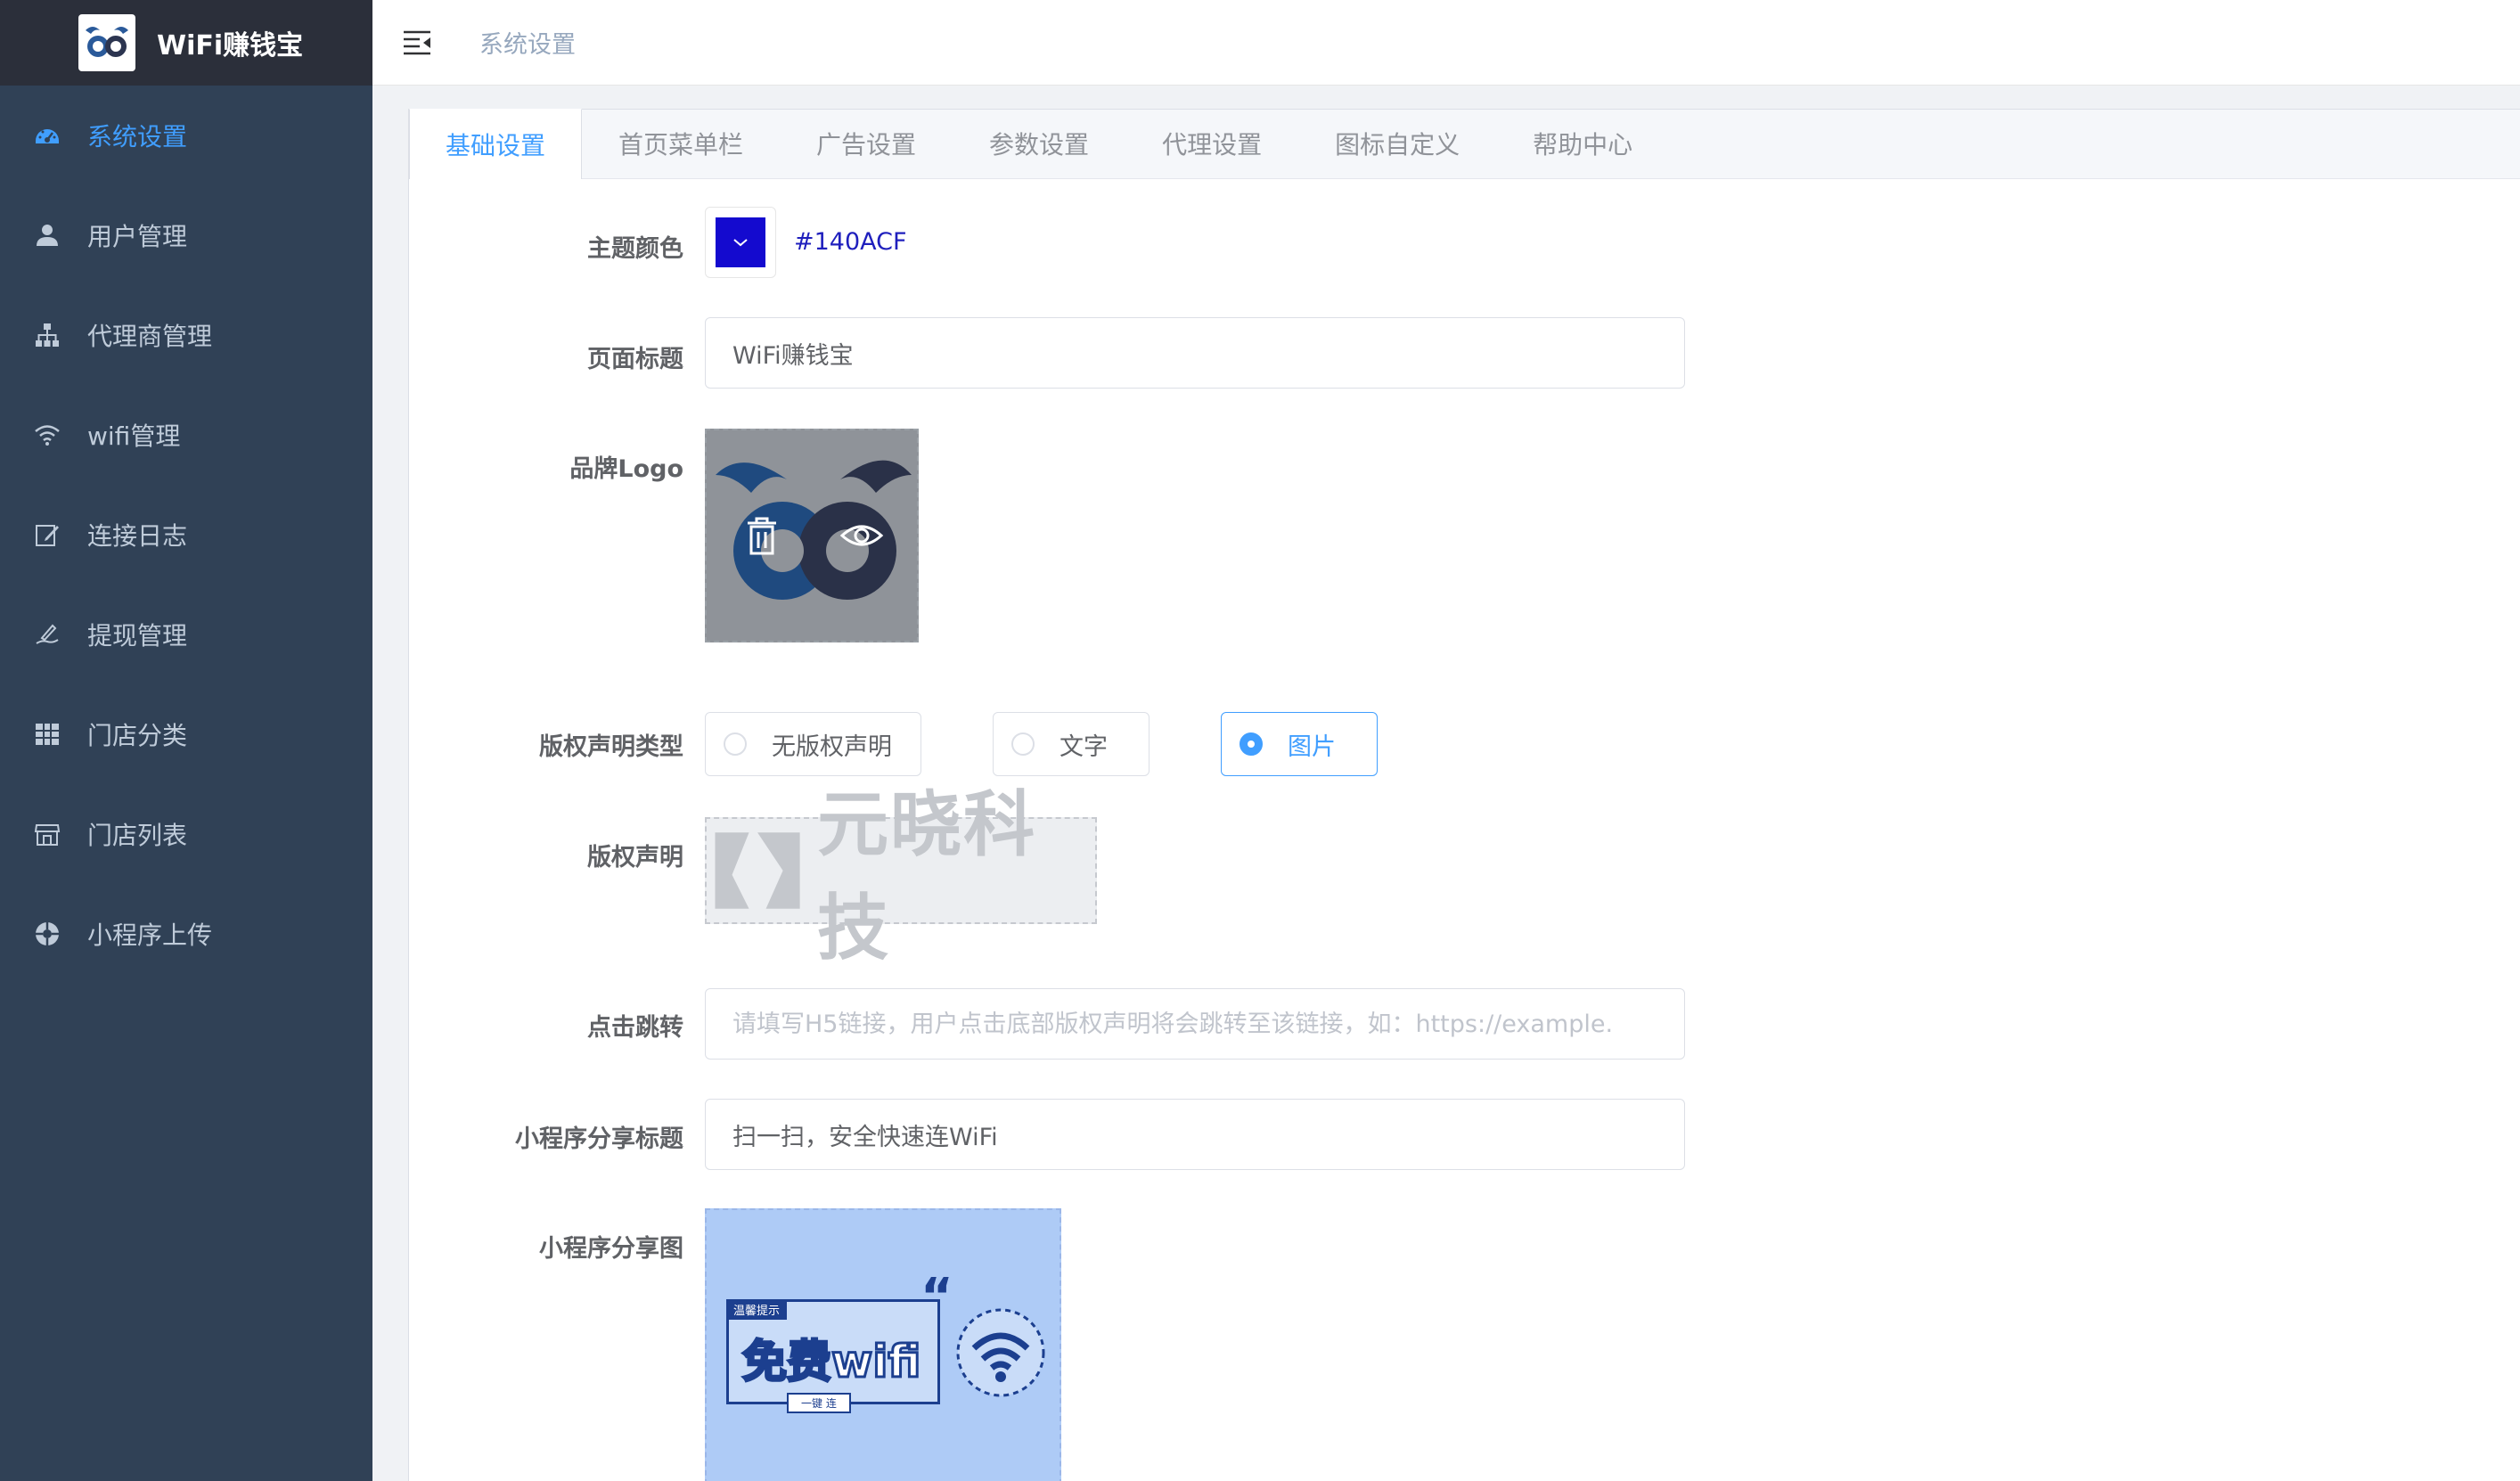 This screenshot has width=2520, height=1481. What do you see at coordinates (230, 45) in the screenshot?
I see `brand-title: WiFi赚钱宝` at bounding box center [230, 45].